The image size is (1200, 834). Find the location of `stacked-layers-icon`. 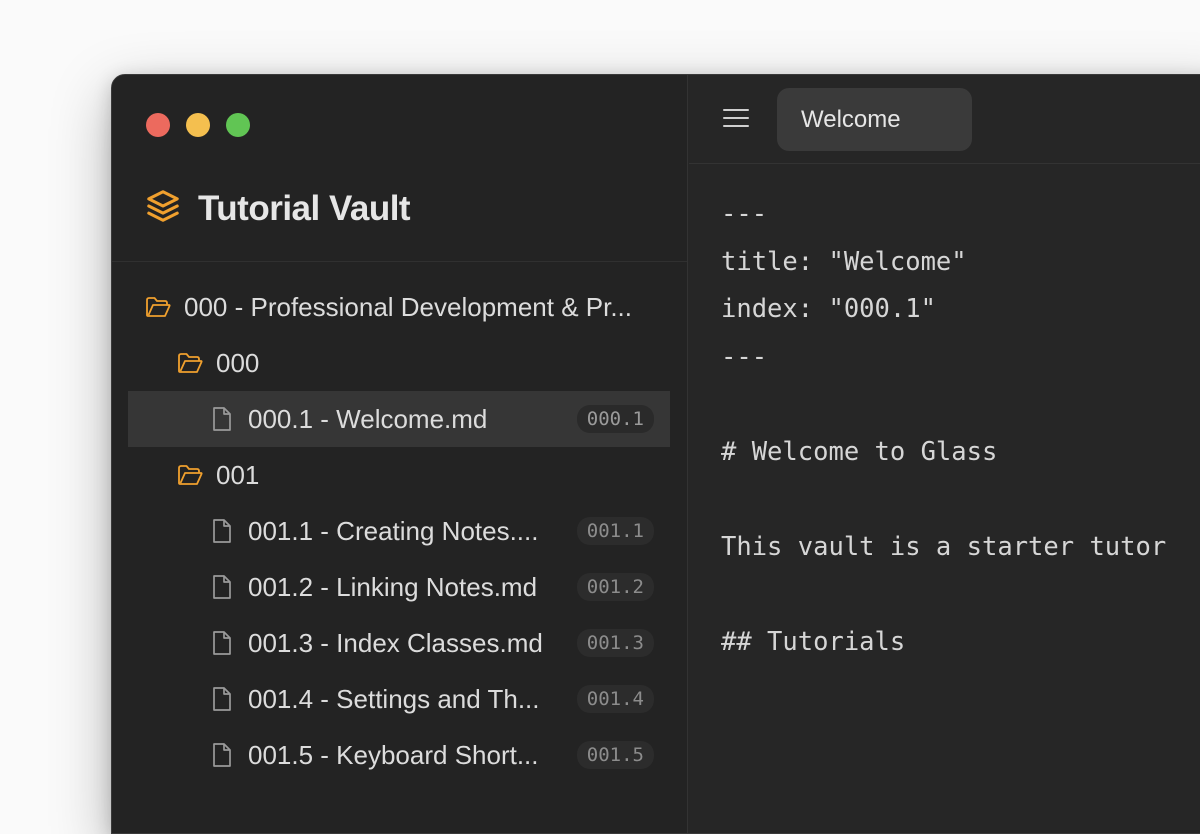

stacked-layers-icon is located at coordinates (163, 208).